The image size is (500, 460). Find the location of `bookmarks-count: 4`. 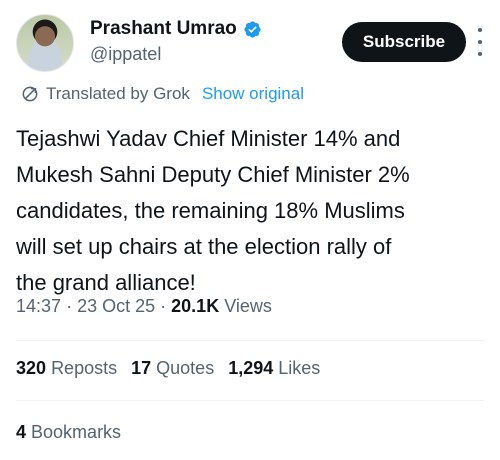

bookmarks-count: 4 is located at coordinates (21, 432).